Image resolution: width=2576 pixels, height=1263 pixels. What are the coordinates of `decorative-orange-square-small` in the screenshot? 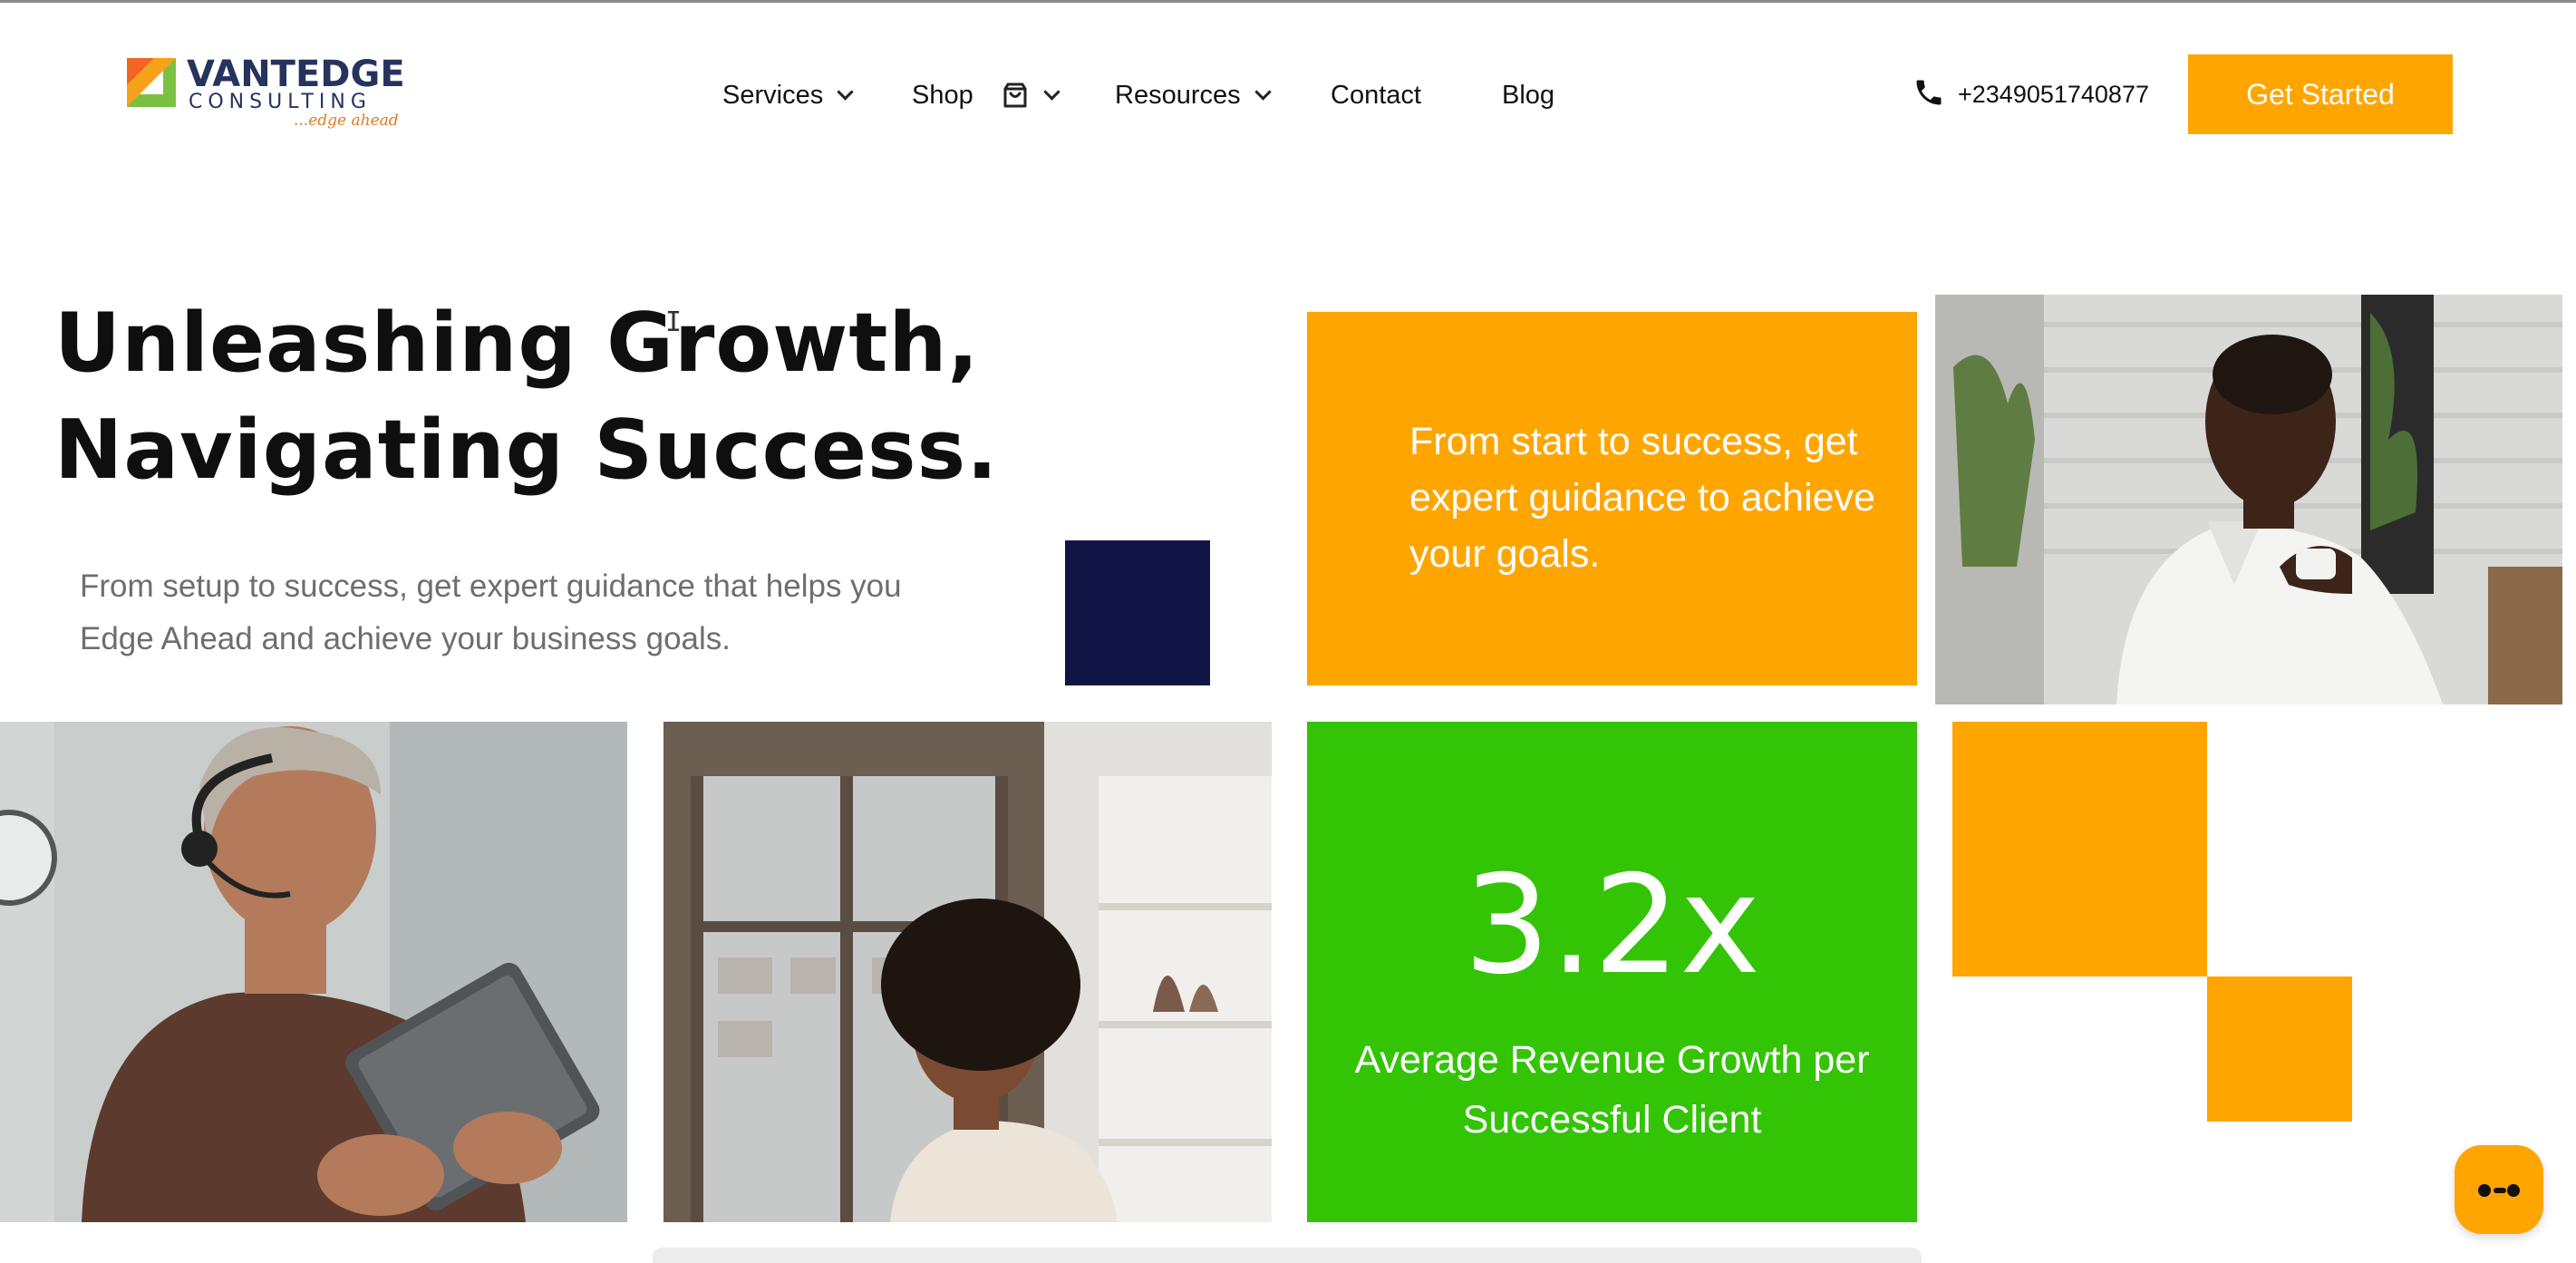 It's located at (2279, 1049).